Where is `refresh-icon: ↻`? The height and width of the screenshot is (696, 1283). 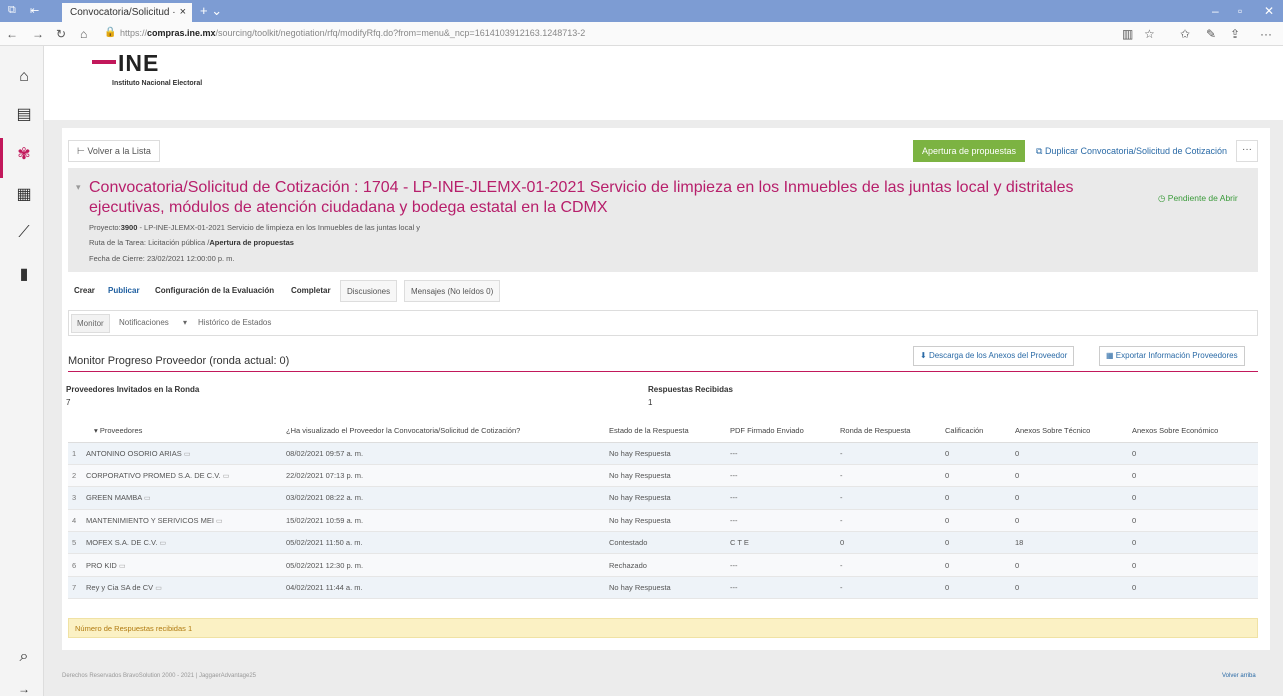 refresh-icon: ↻ is located at coordinates (61, 34).